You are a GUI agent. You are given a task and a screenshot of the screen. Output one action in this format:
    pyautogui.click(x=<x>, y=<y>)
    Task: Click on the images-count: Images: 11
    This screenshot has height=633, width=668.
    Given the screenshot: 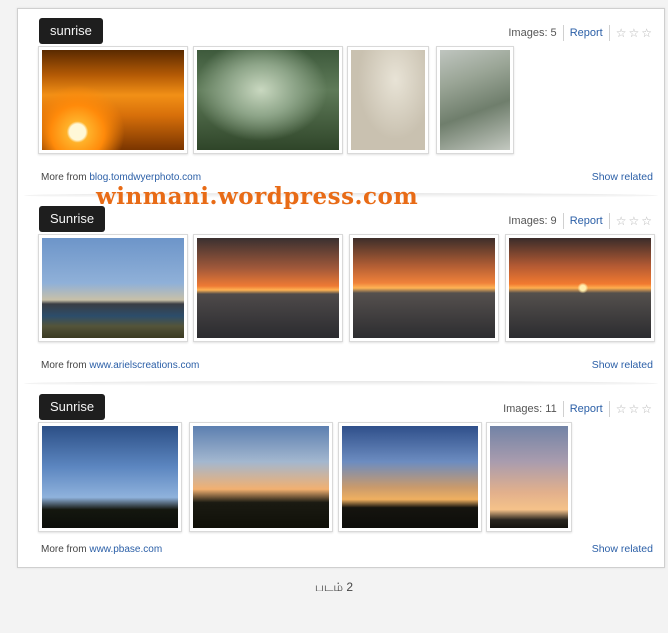 What is the action you would take?
    pyautogui.click(x=530, y=409)
    